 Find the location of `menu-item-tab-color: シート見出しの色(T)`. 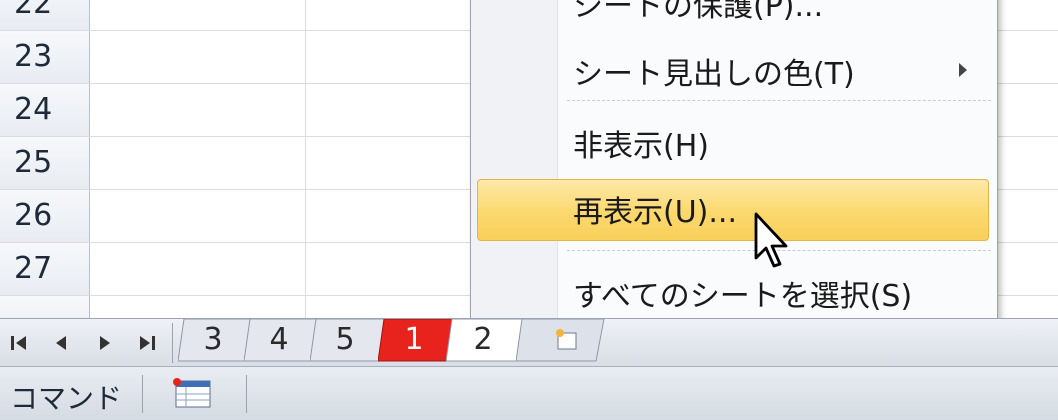

menu-item-tab-color: シート見出しの色(T) is located at coordinates (734, 67).